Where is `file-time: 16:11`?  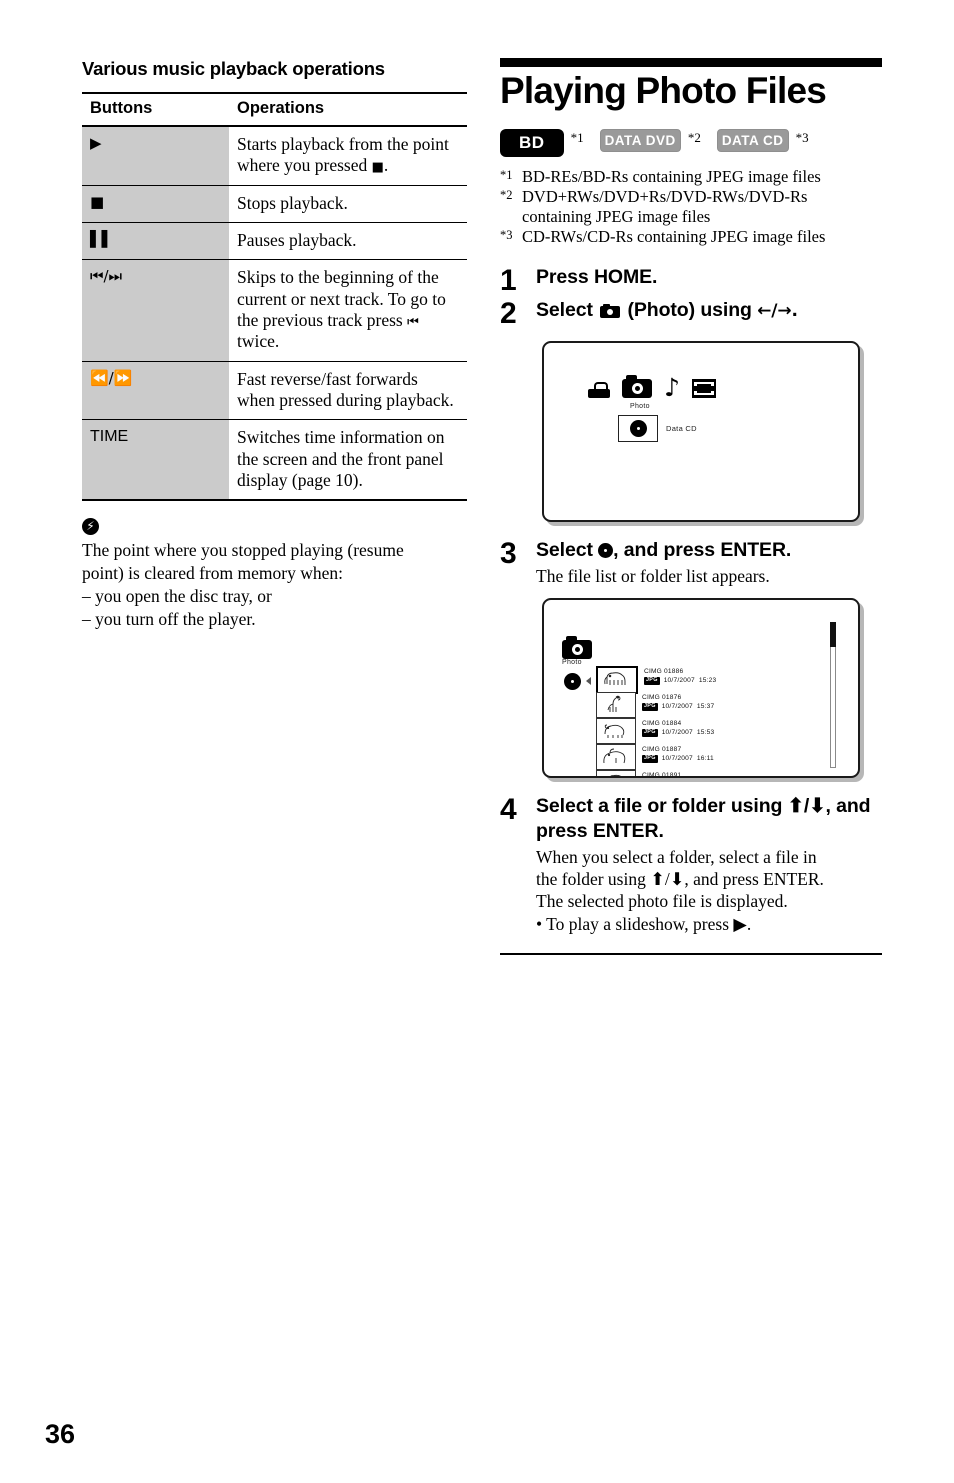 file-time: 16:11 is located at coordinates (705, 759).